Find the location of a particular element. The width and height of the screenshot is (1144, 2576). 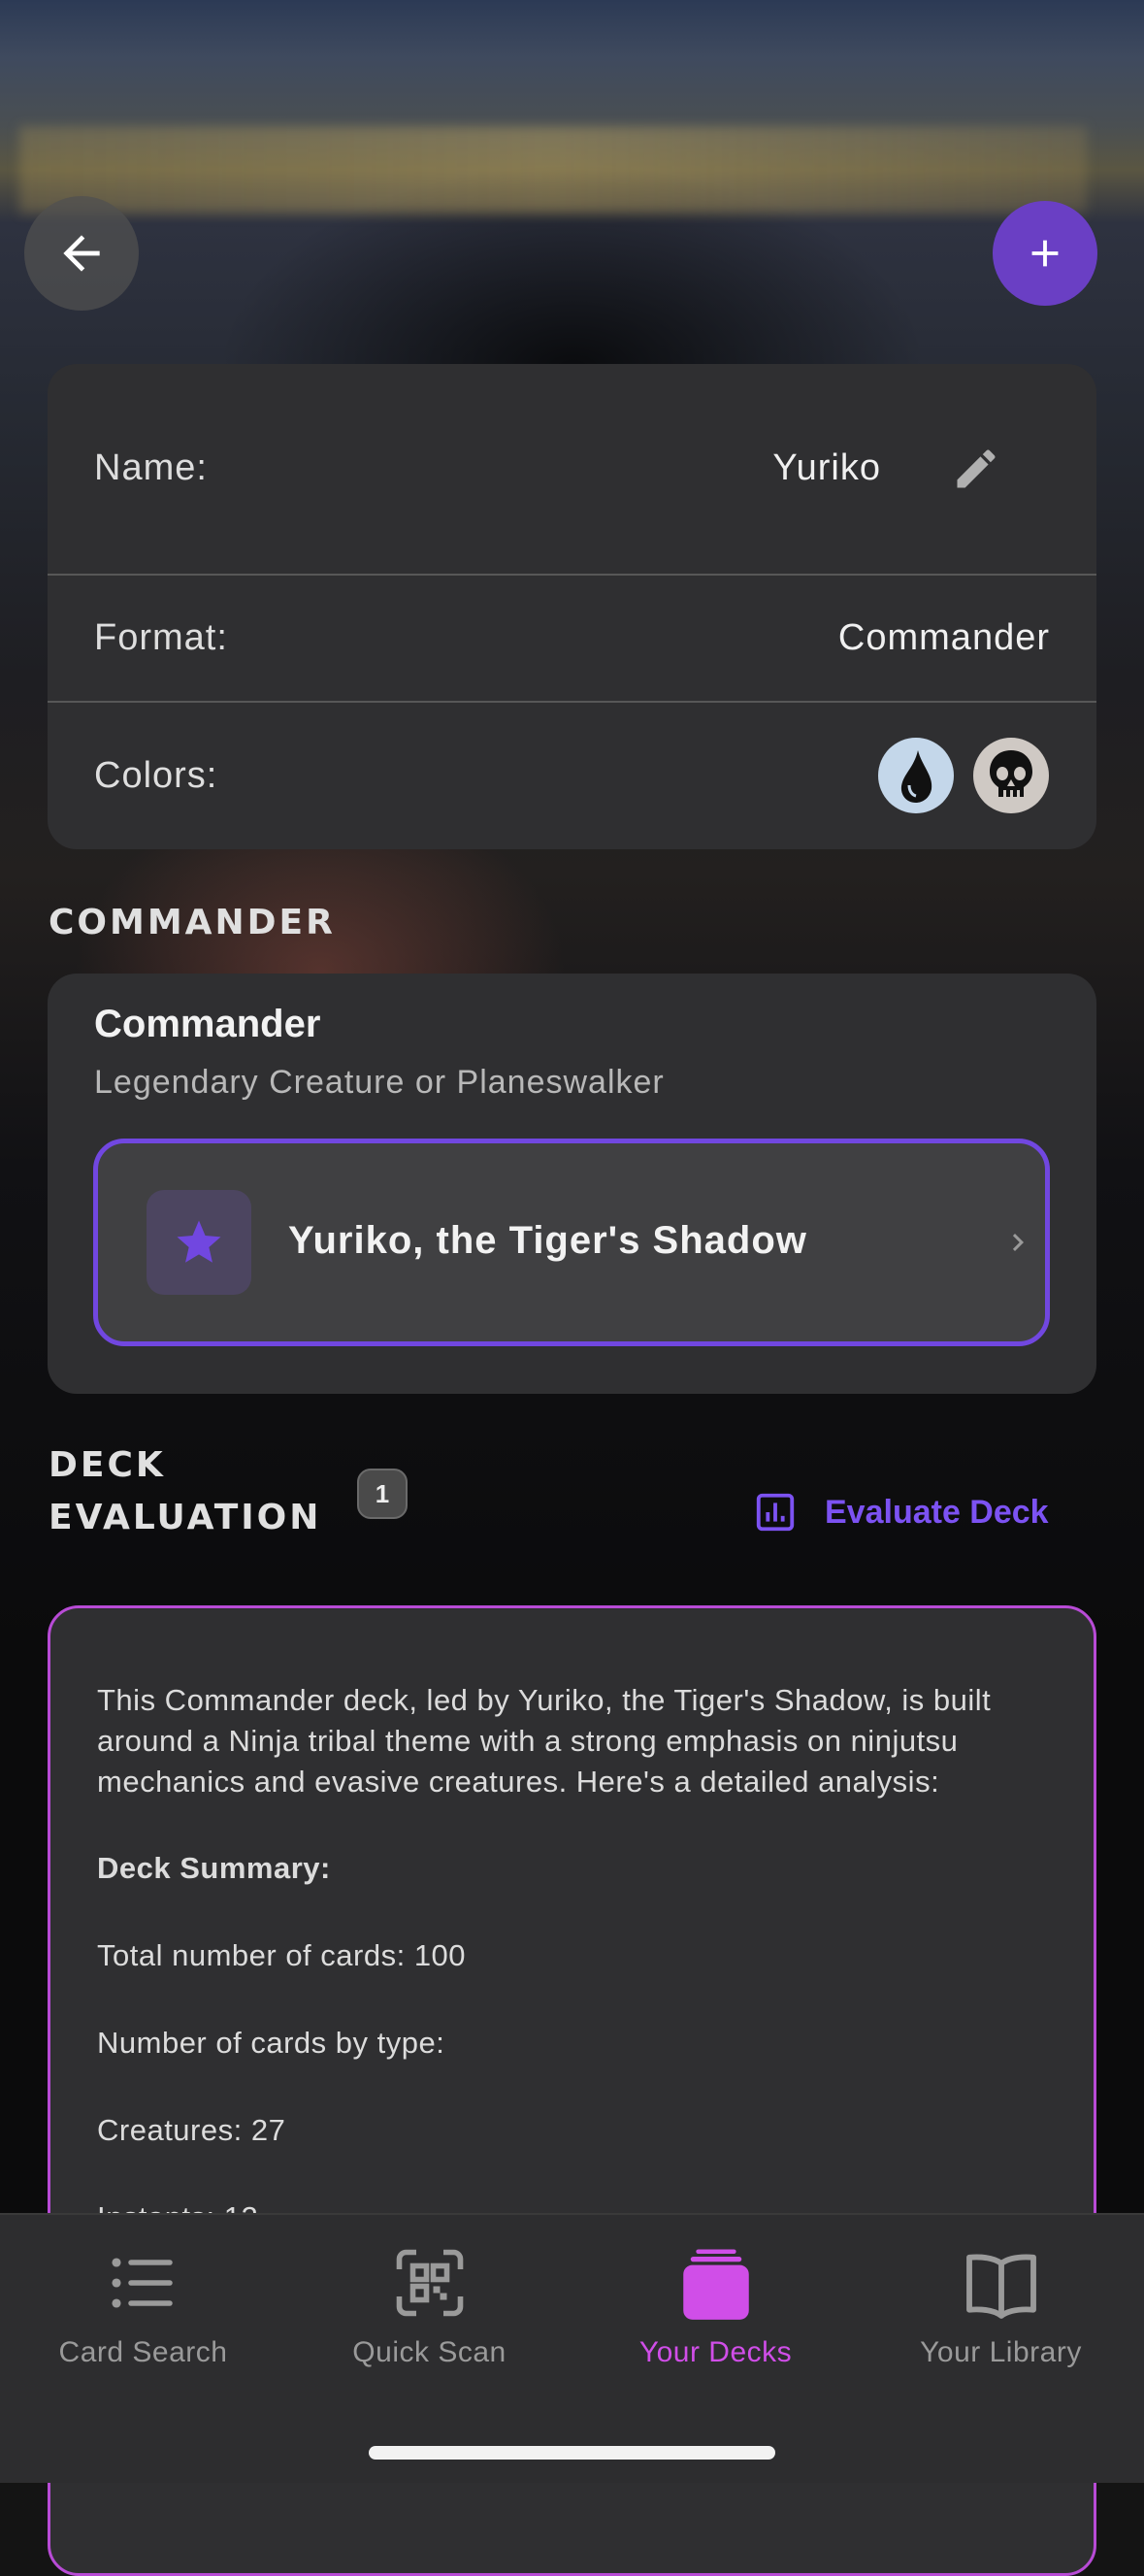

title-line-2: EVALUATION is located at coordinates (185, 1517).